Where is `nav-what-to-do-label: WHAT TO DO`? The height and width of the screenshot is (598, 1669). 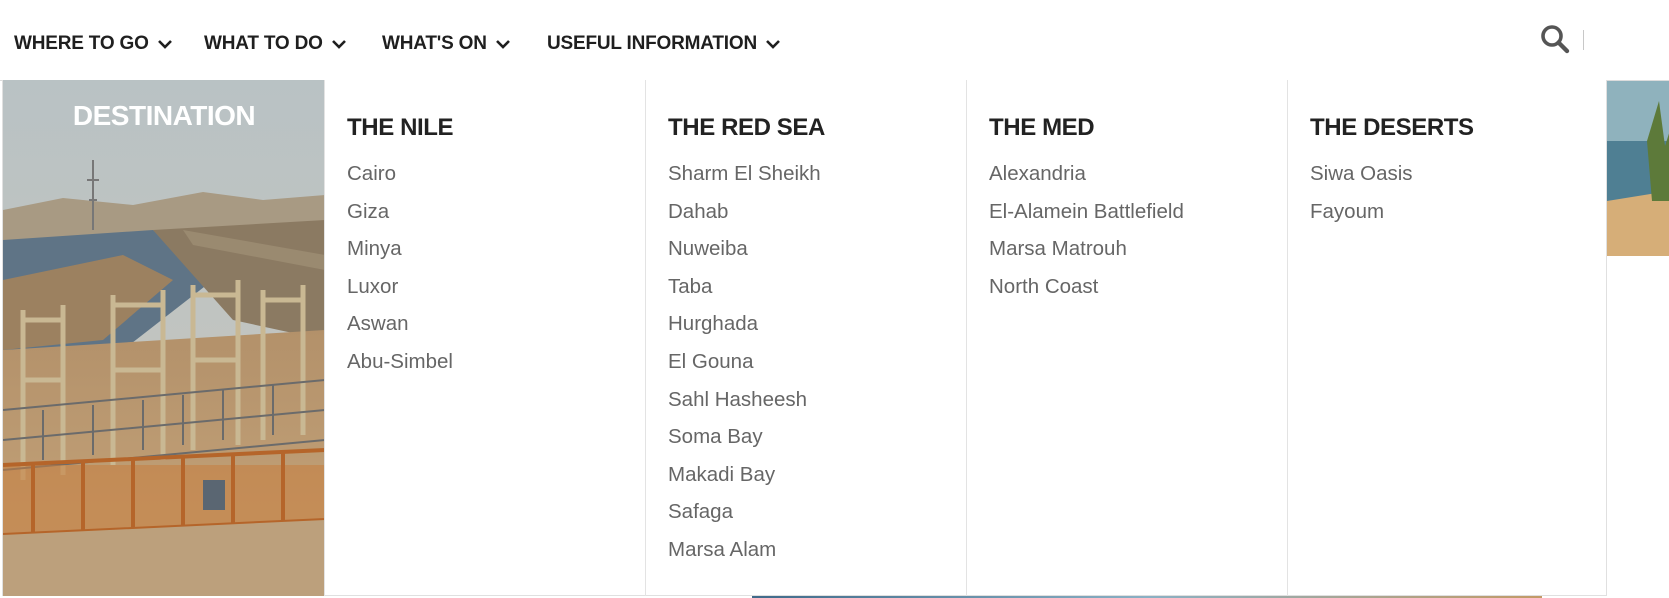
nav-what-to-do-label: WHAT TO DO is located at coordinates (263, 43).